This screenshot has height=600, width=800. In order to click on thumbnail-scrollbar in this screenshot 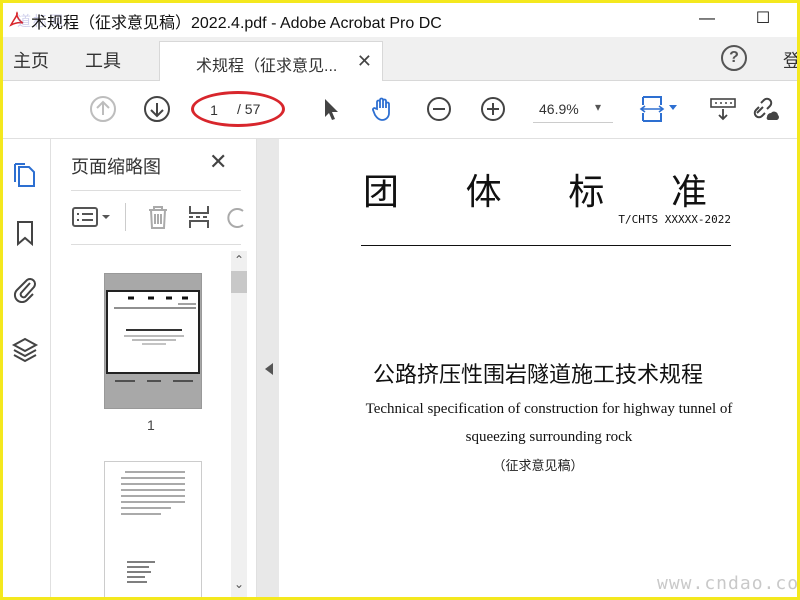, I will do `click(239, 424)`.